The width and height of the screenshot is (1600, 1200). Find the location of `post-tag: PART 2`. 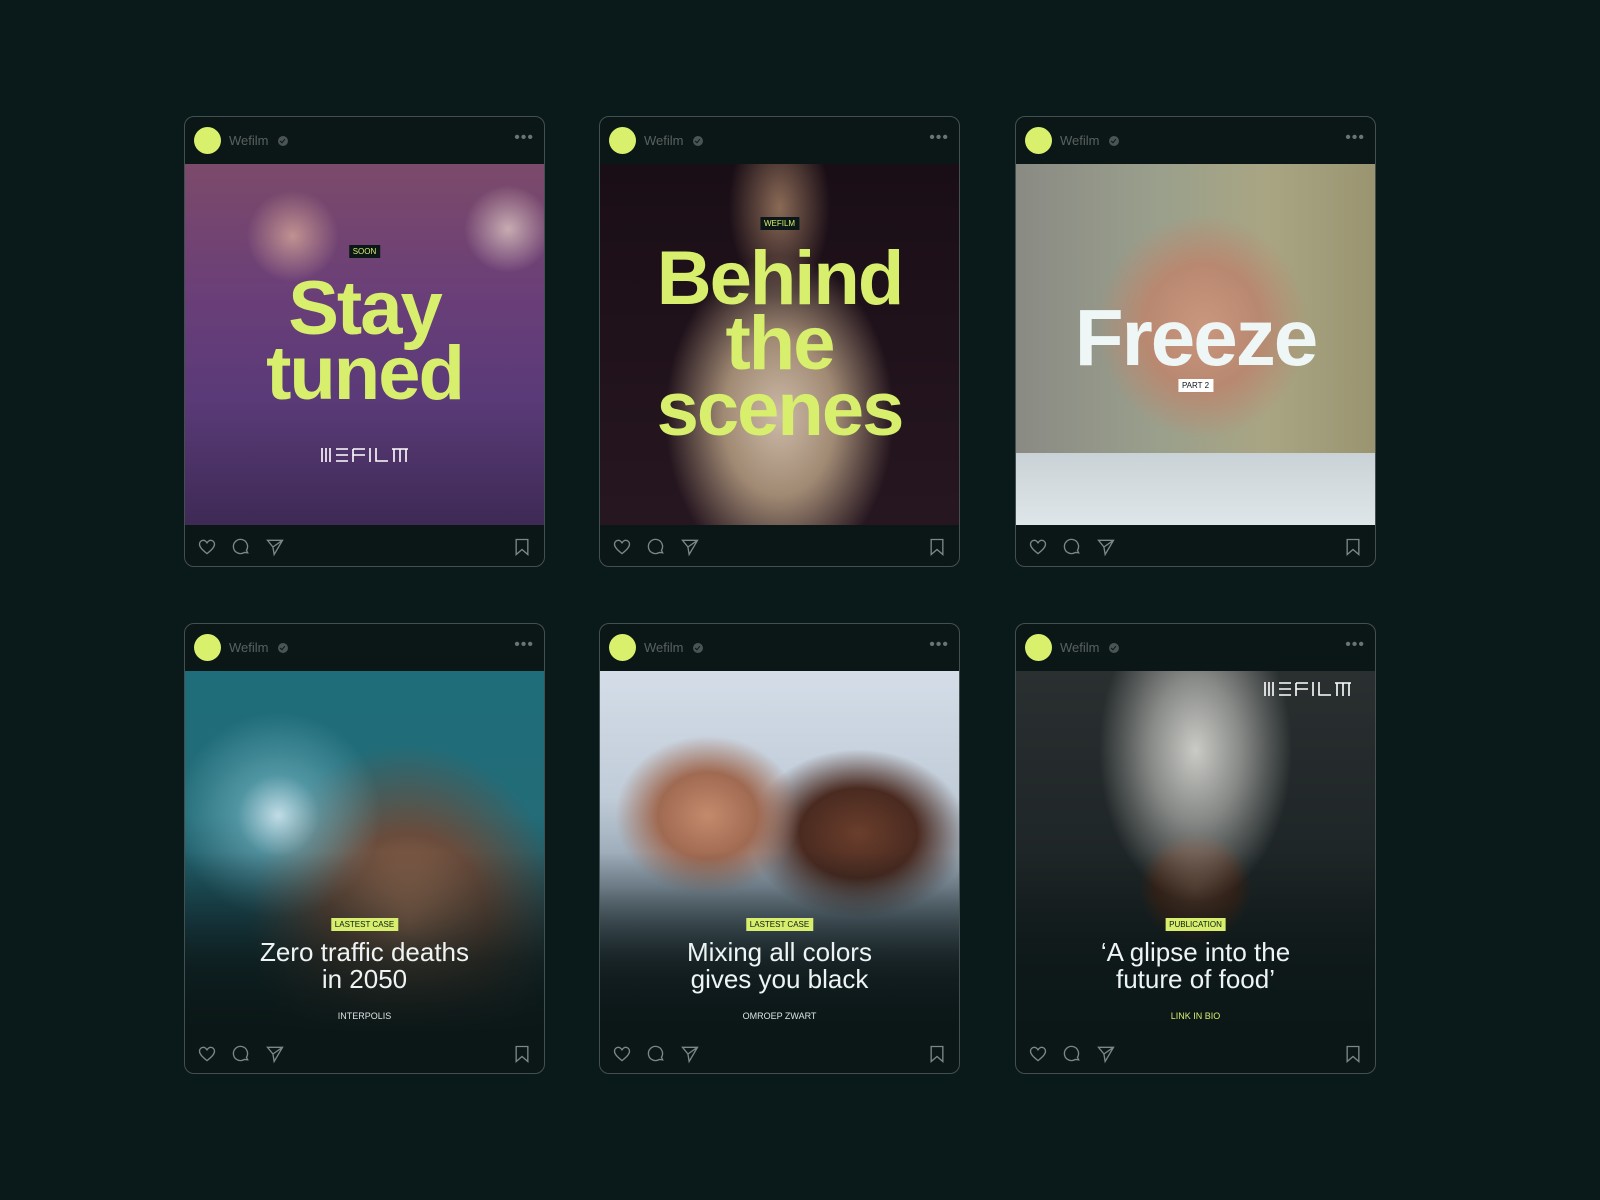

post-tag: PART 2 is located at coordinates (1195, 385).